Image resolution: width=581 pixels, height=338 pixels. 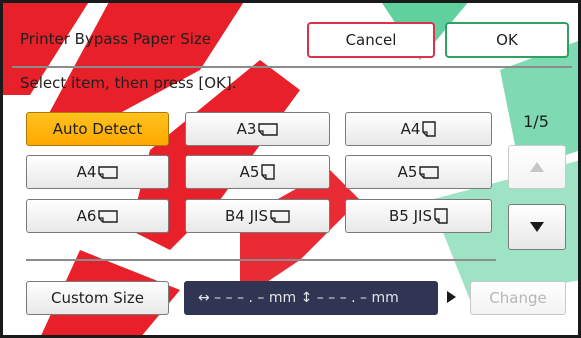 What do you see at coordinates (410, 216) in the screenshot?
I see `paper-size-label: B5 JIS` at bounding box center [410, 216].